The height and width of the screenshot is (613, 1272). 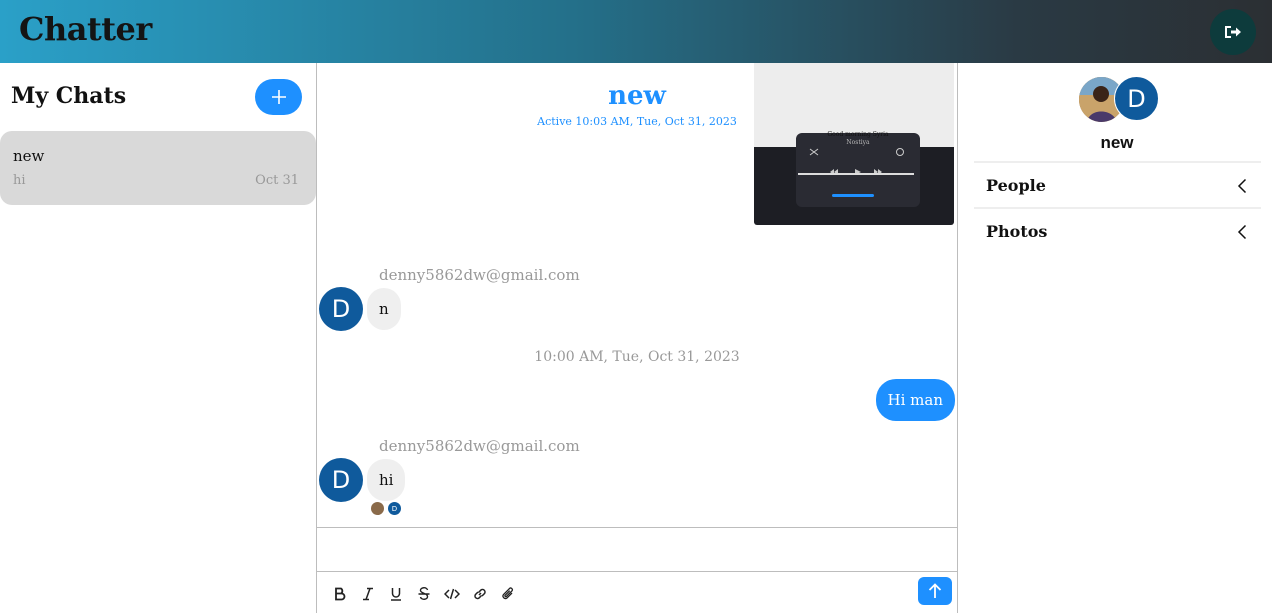 What do you see at coordinates (29, 156) in the screenshot?
I see `chat-name: new` at bounding box center [29, 156].